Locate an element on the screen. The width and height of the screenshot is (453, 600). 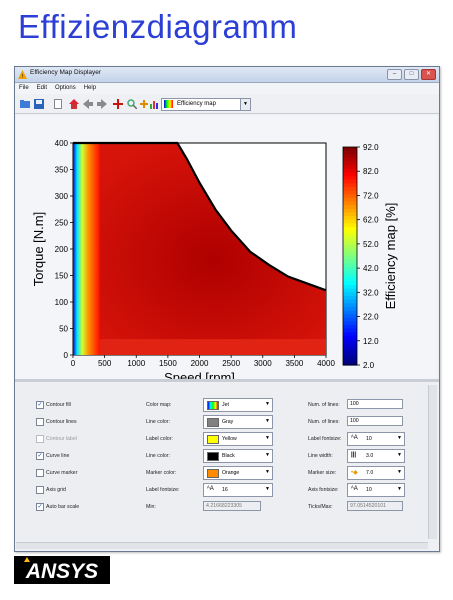
move-cross-icon is located at coordinates (118, 104).